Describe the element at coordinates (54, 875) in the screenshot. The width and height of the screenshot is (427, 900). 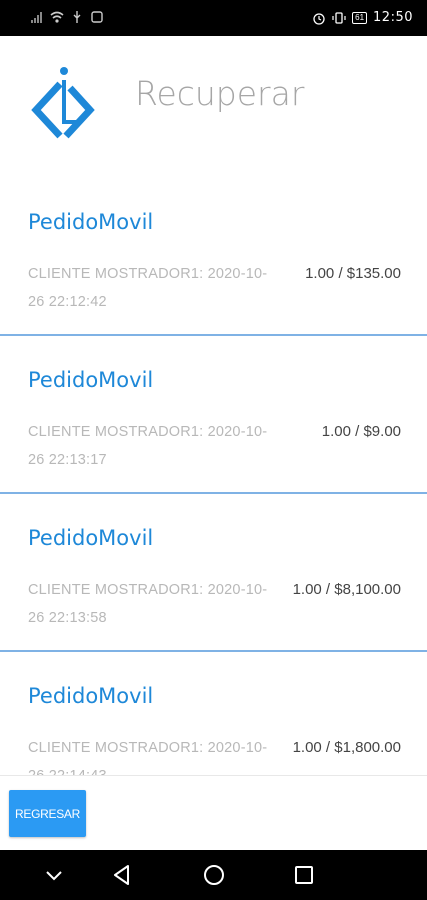
I see `chevron-down-icon` at that location.